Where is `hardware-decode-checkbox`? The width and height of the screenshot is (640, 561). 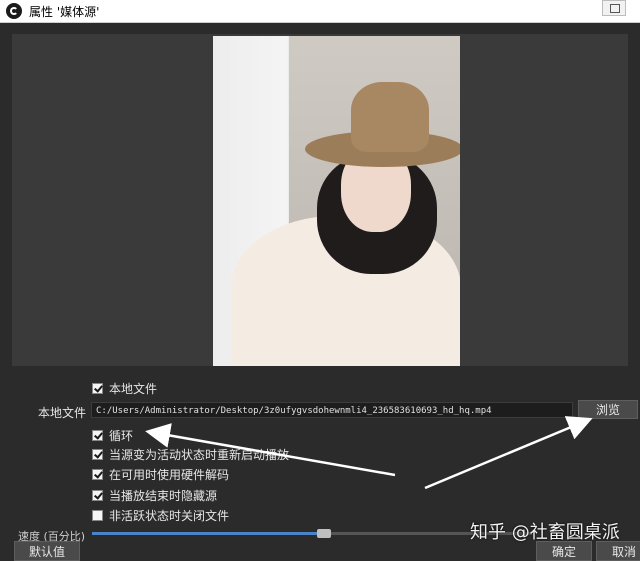 hardware-decode-checkbox is located at coordinates (97, 474).